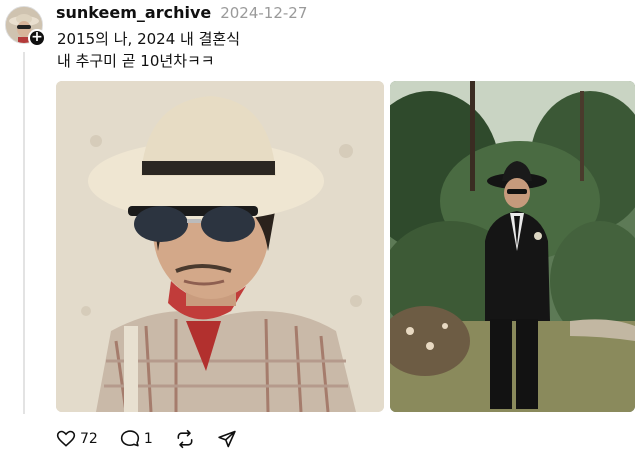 This screenshot has width=640, height=467. What do you see at coordinates (148, 439) in the screenshot?
I see `reply-count: 1` at bounding box center [148, 439].